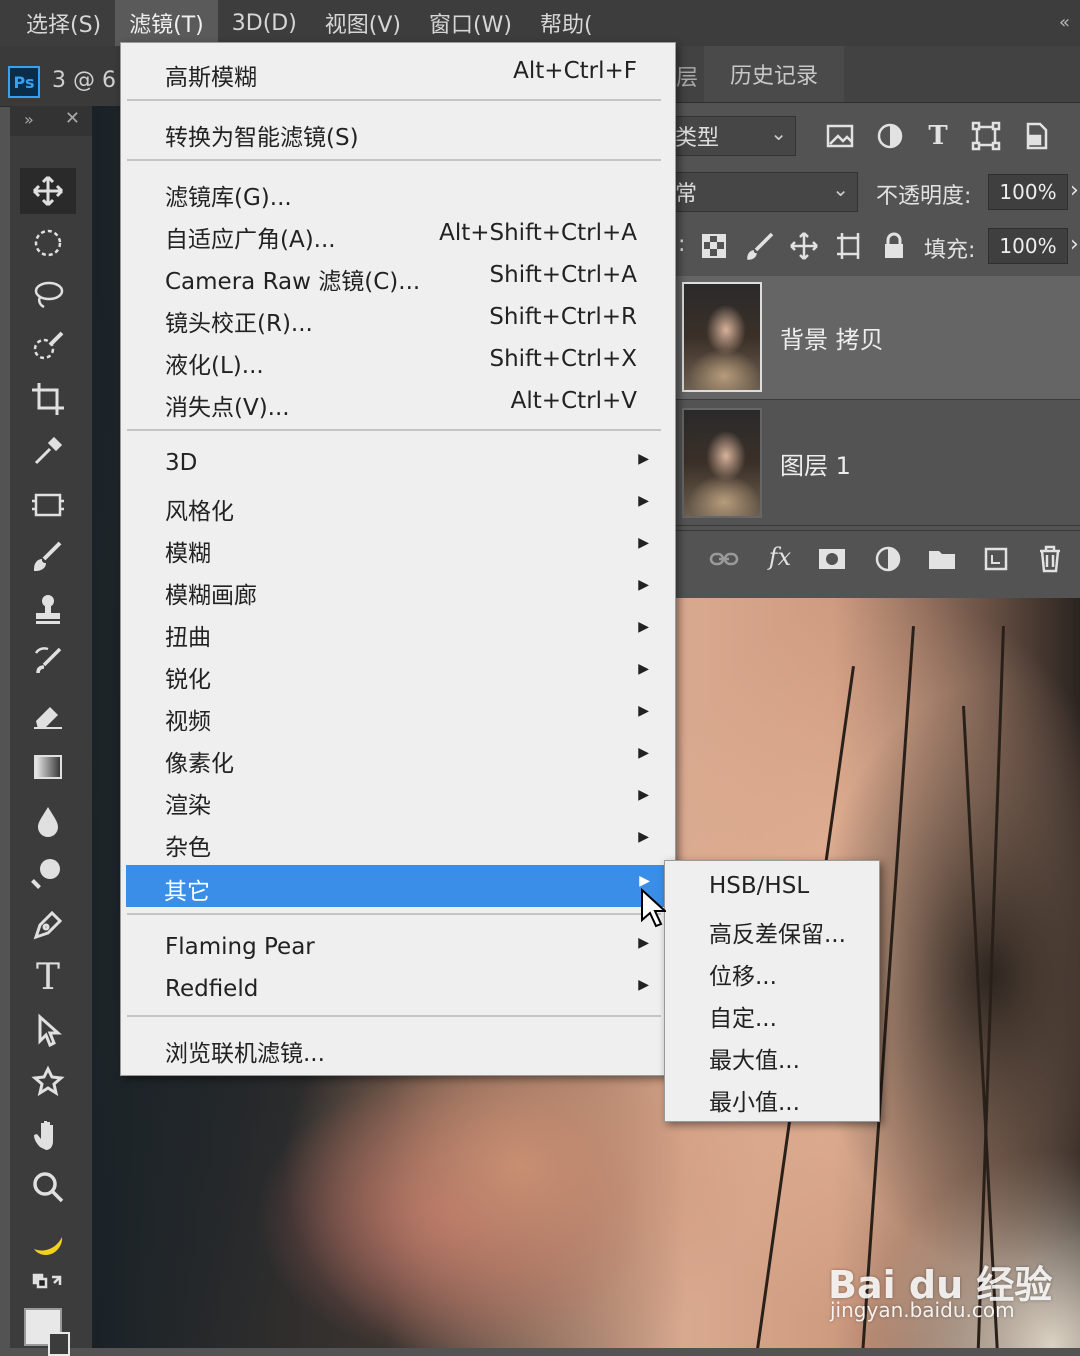 This screenshot has height=1356, width=1080. What do you see at coordinates (942, 559) in the screenshot?
I see `new-group-icon` at bounding box center [942, 559].